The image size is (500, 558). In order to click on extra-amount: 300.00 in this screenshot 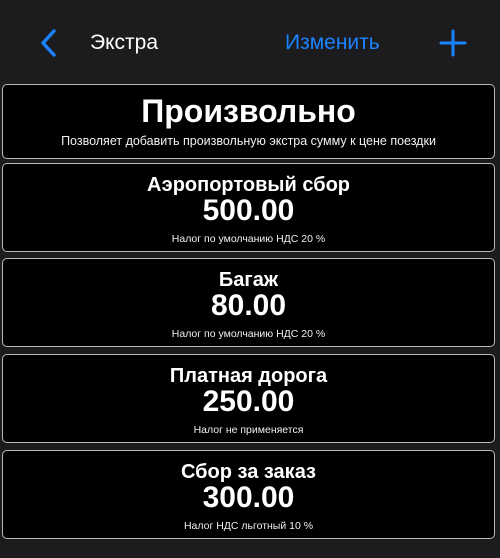, I will do `click(248, 497)`.